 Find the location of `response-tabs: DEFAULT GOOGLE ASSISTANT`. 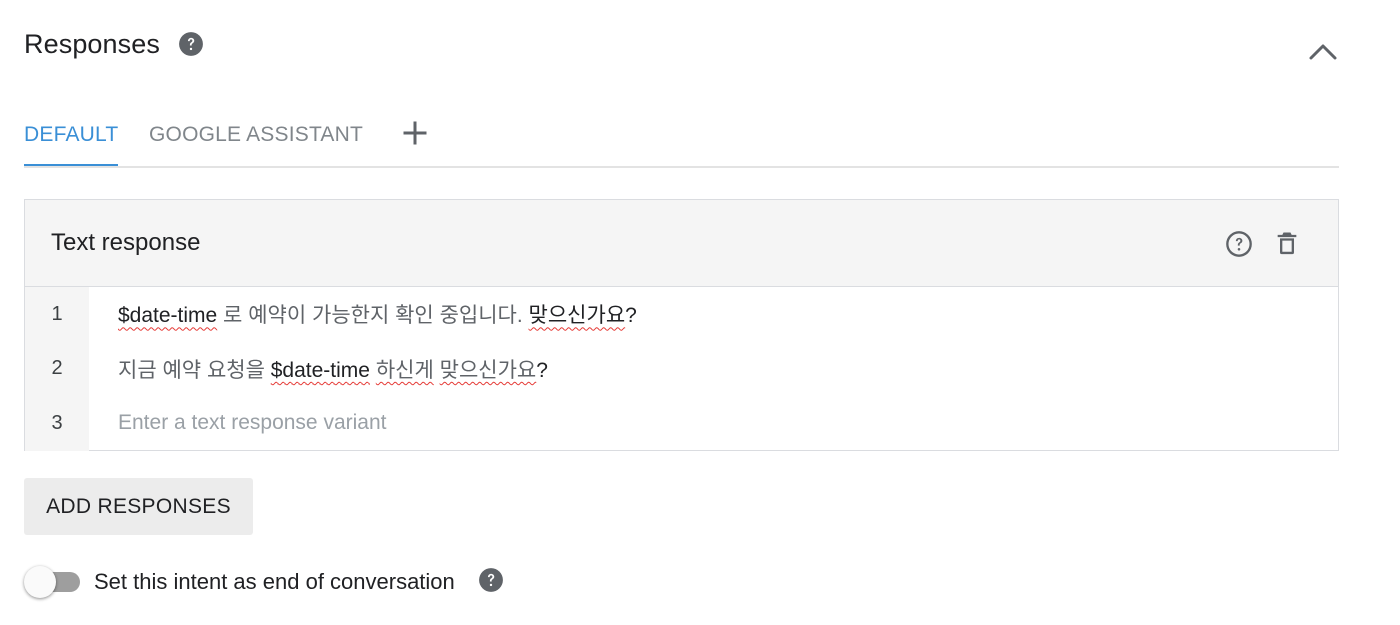

response-tabs: DEFAULT GOOGLE ASSISTANT is located at coordinates (681, 138).